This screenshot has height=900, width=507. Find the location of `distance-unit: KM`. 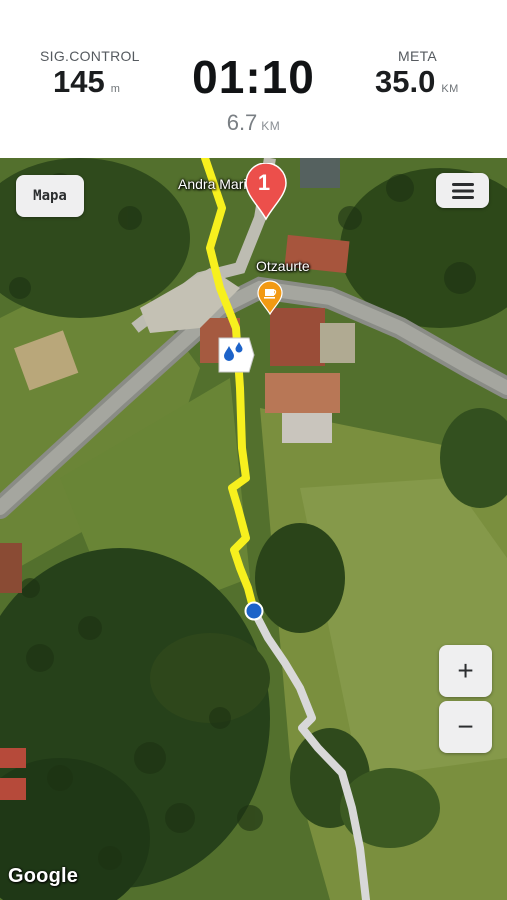

distance-unit: KM is located at coordinates (271, 126).